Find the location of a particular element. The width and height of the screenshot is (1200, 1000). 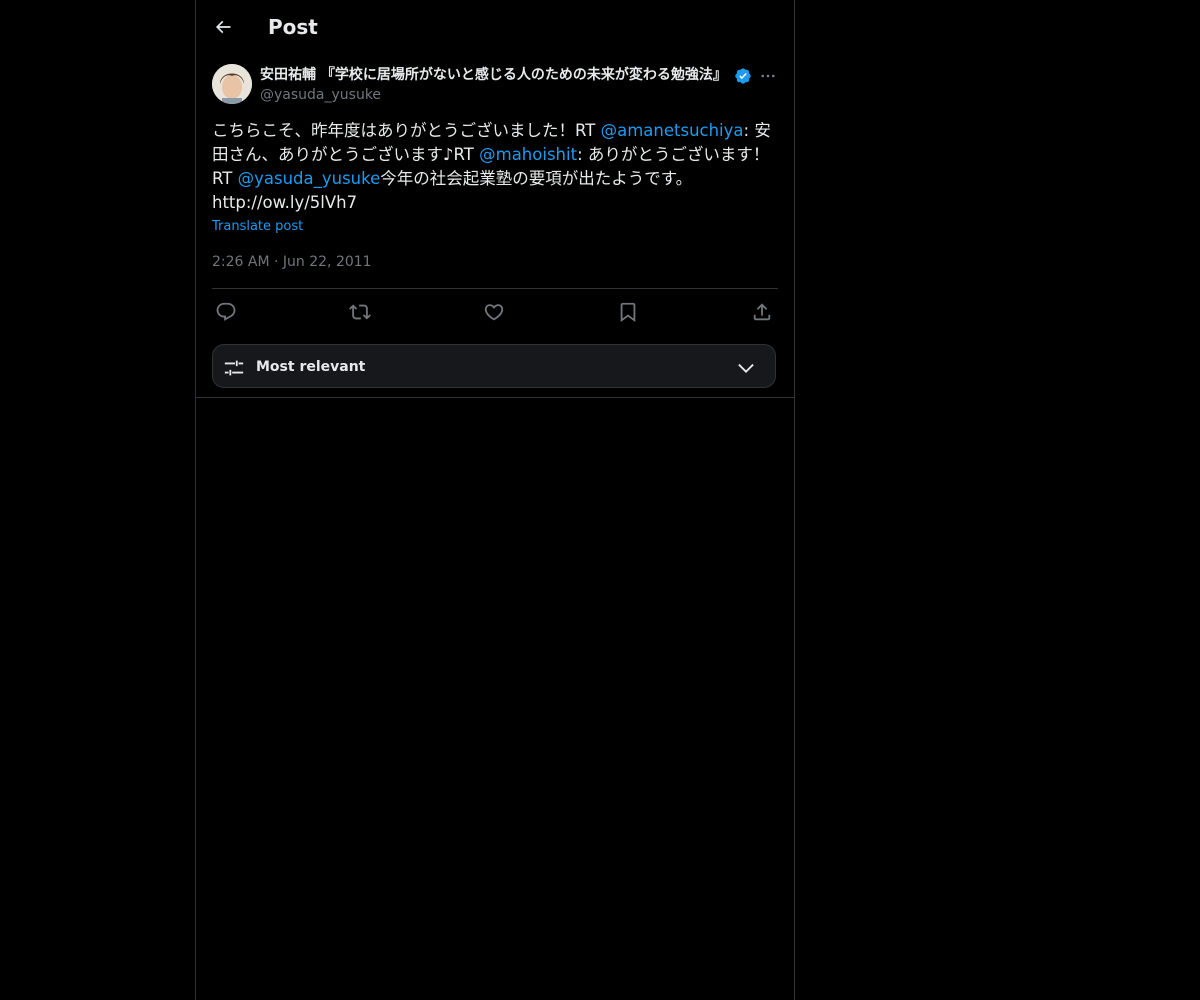

post-timestamp: 2:26 AM · Jun 22, 2011 is located at coordinates (292, 262).